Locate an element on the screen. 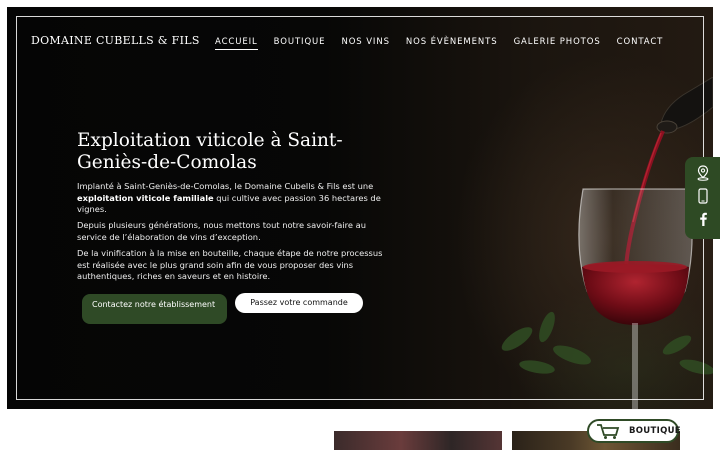 The image size is (720, 450). cart-icon is located at coordinates (608, 431).